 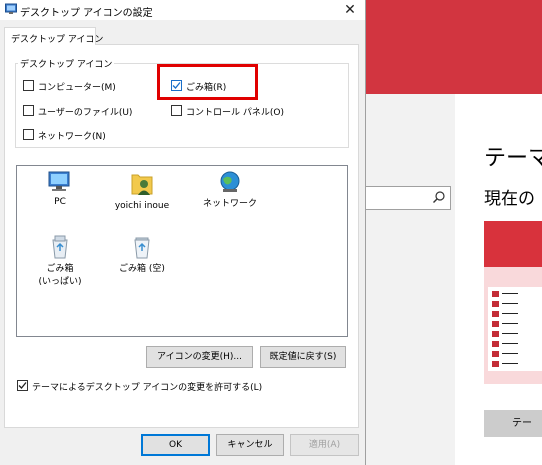 What do you see at coordinates (86, 13) in the screenshot?
I see `dialog-title: デスクトップ アイコンの設定` at bounding box center [86, 13].